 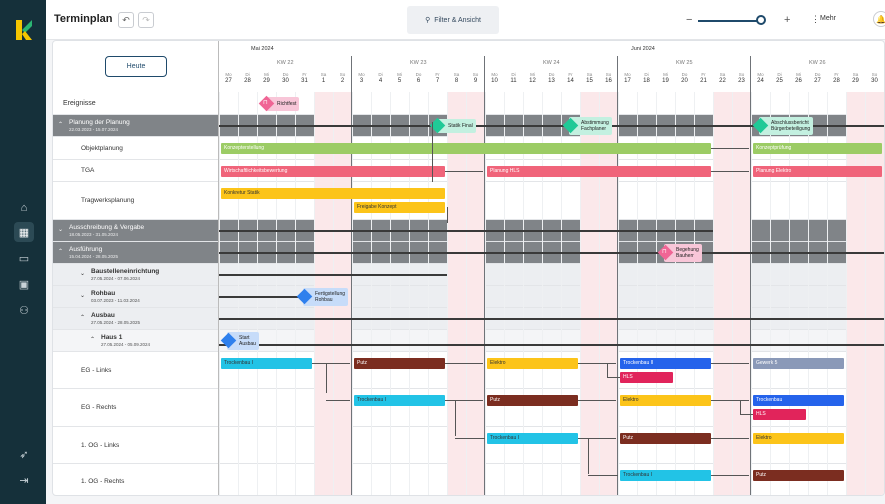 What do you see at coordinates (266, 78) in the screenshot?
I see `day-header: Mi 29` at bounding box center [266, 78].